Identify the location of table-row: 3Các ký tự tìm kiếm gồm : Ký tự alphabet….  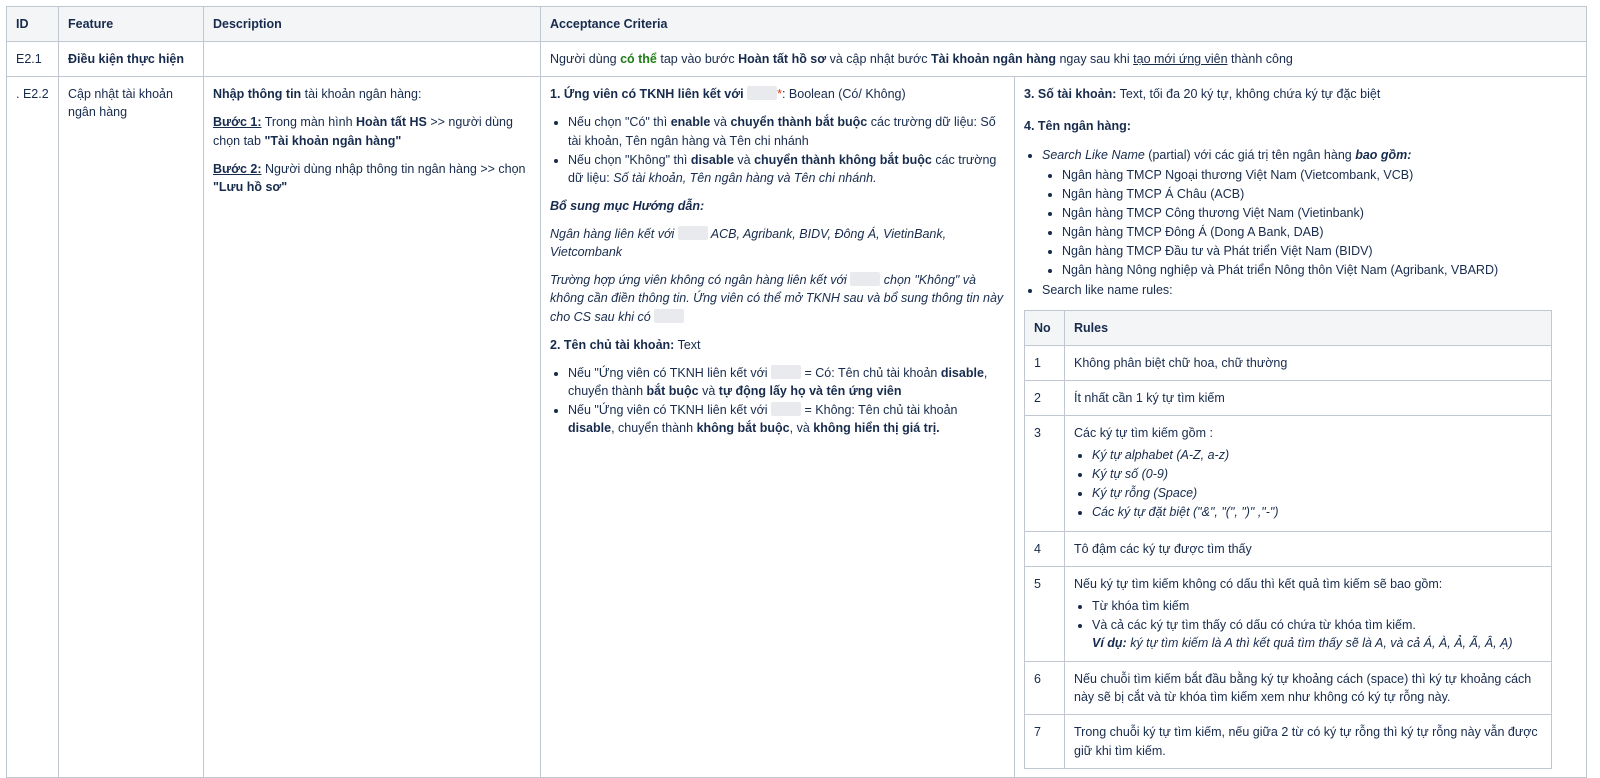
(1288, 473).